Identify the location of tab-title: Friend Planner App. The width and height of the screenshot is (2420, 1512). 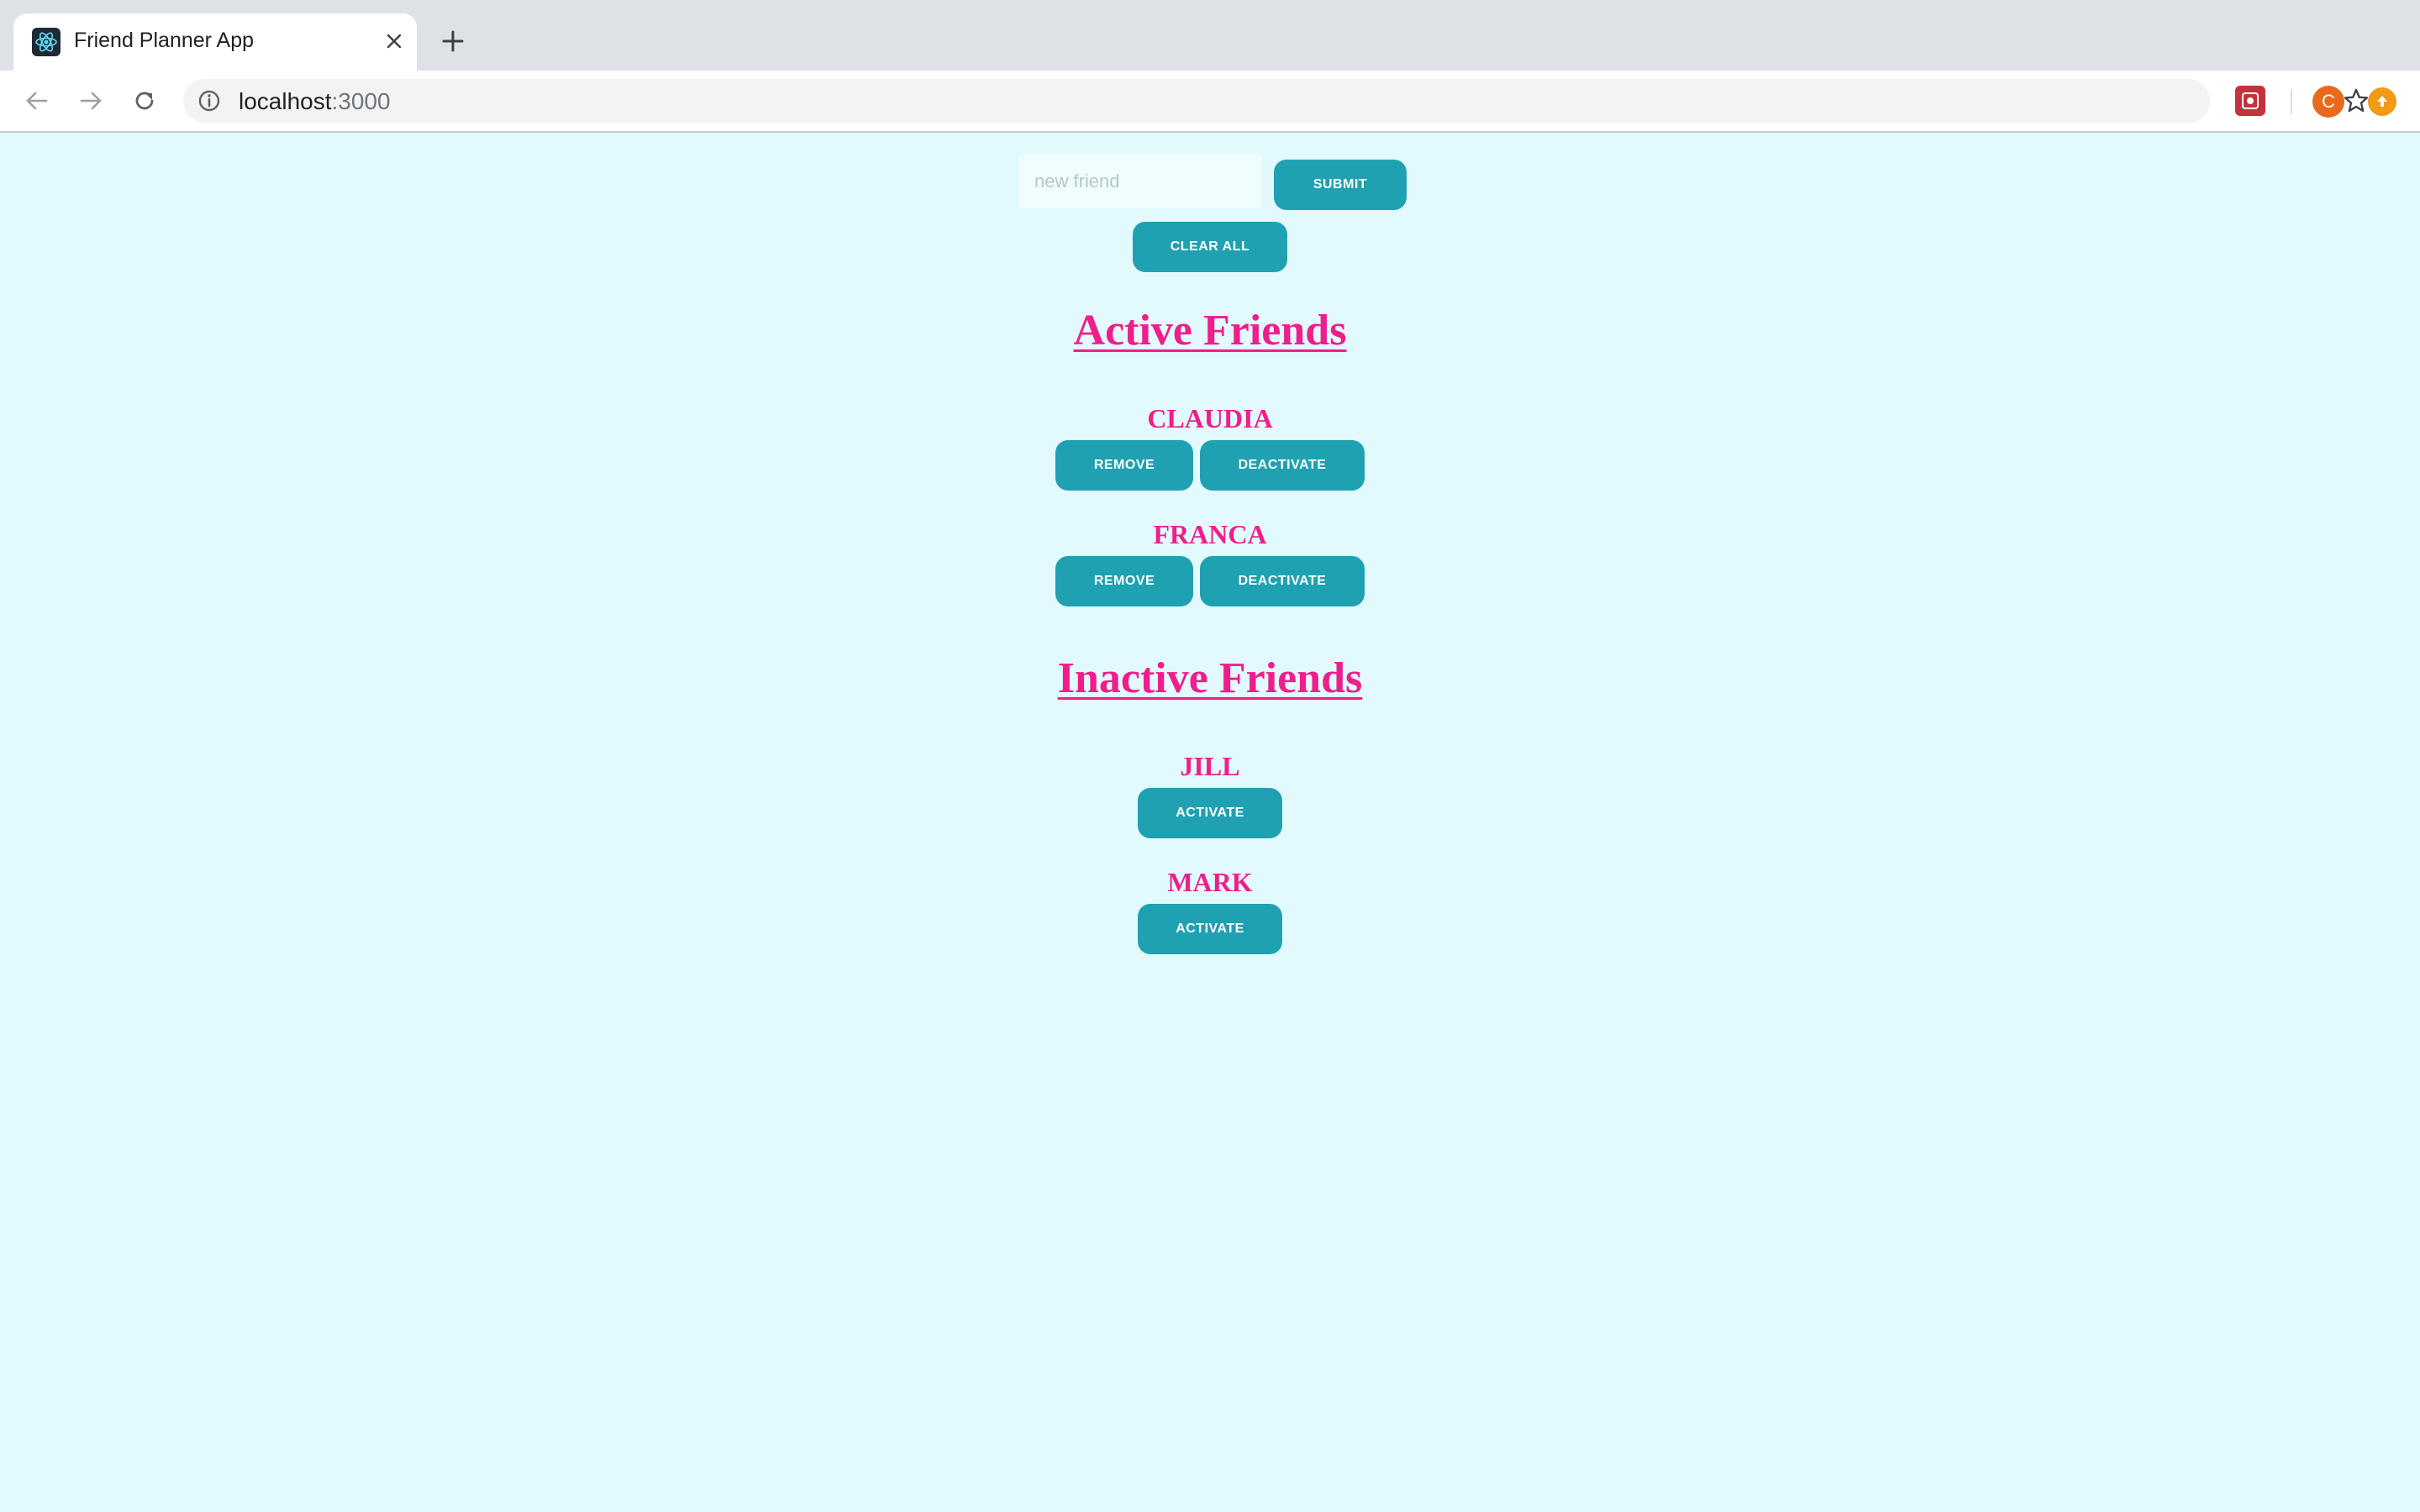
(165, 40).